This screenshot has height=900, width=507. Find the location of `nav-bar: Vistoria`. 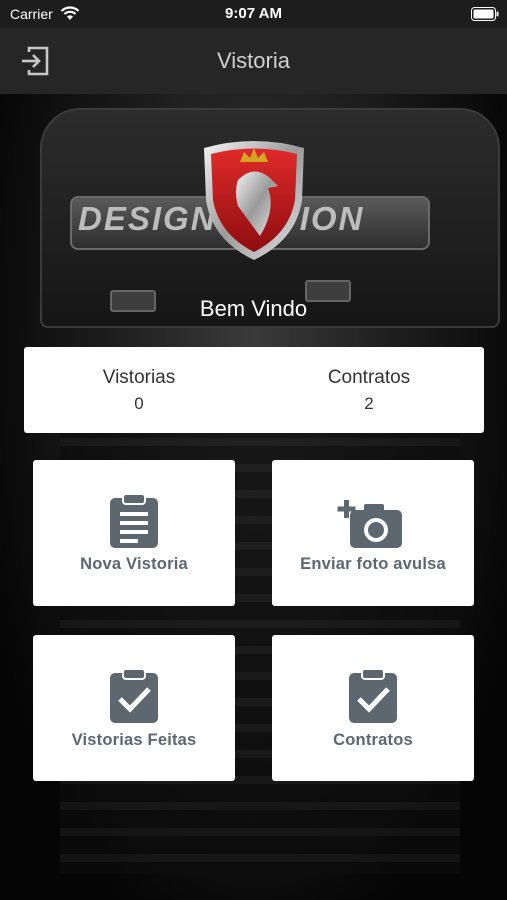

nav-bar: Vistoria is located at coordinates (253, 61).